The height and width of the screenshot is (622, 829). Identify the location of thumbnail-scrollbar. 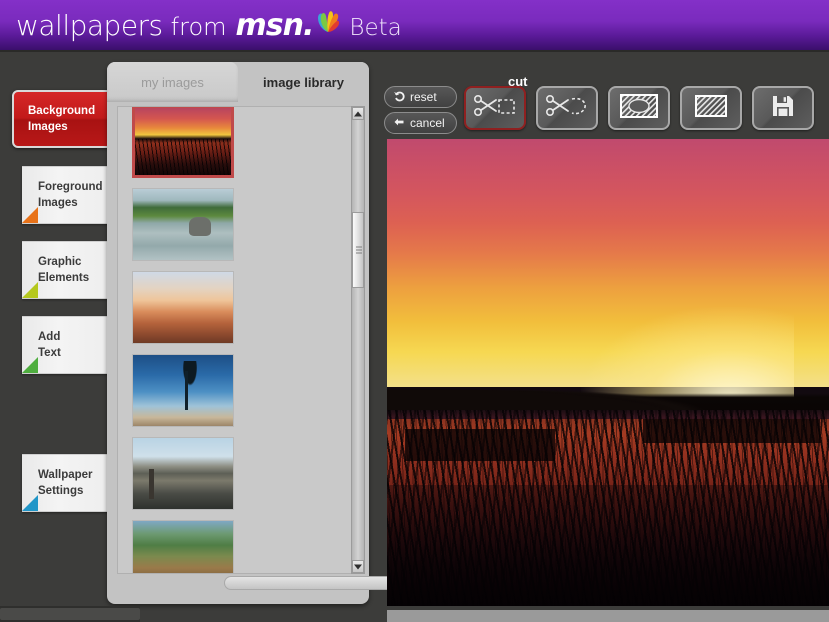
(358, 340).